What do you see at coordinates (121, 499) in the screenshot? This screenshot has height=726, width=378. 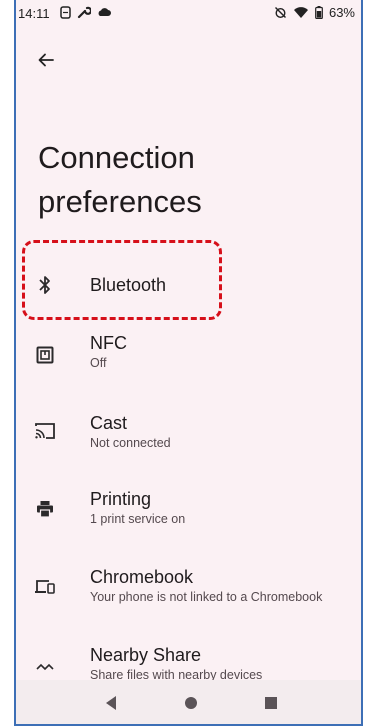 I see `item-title: Printing` at bounding box center [121, 499].